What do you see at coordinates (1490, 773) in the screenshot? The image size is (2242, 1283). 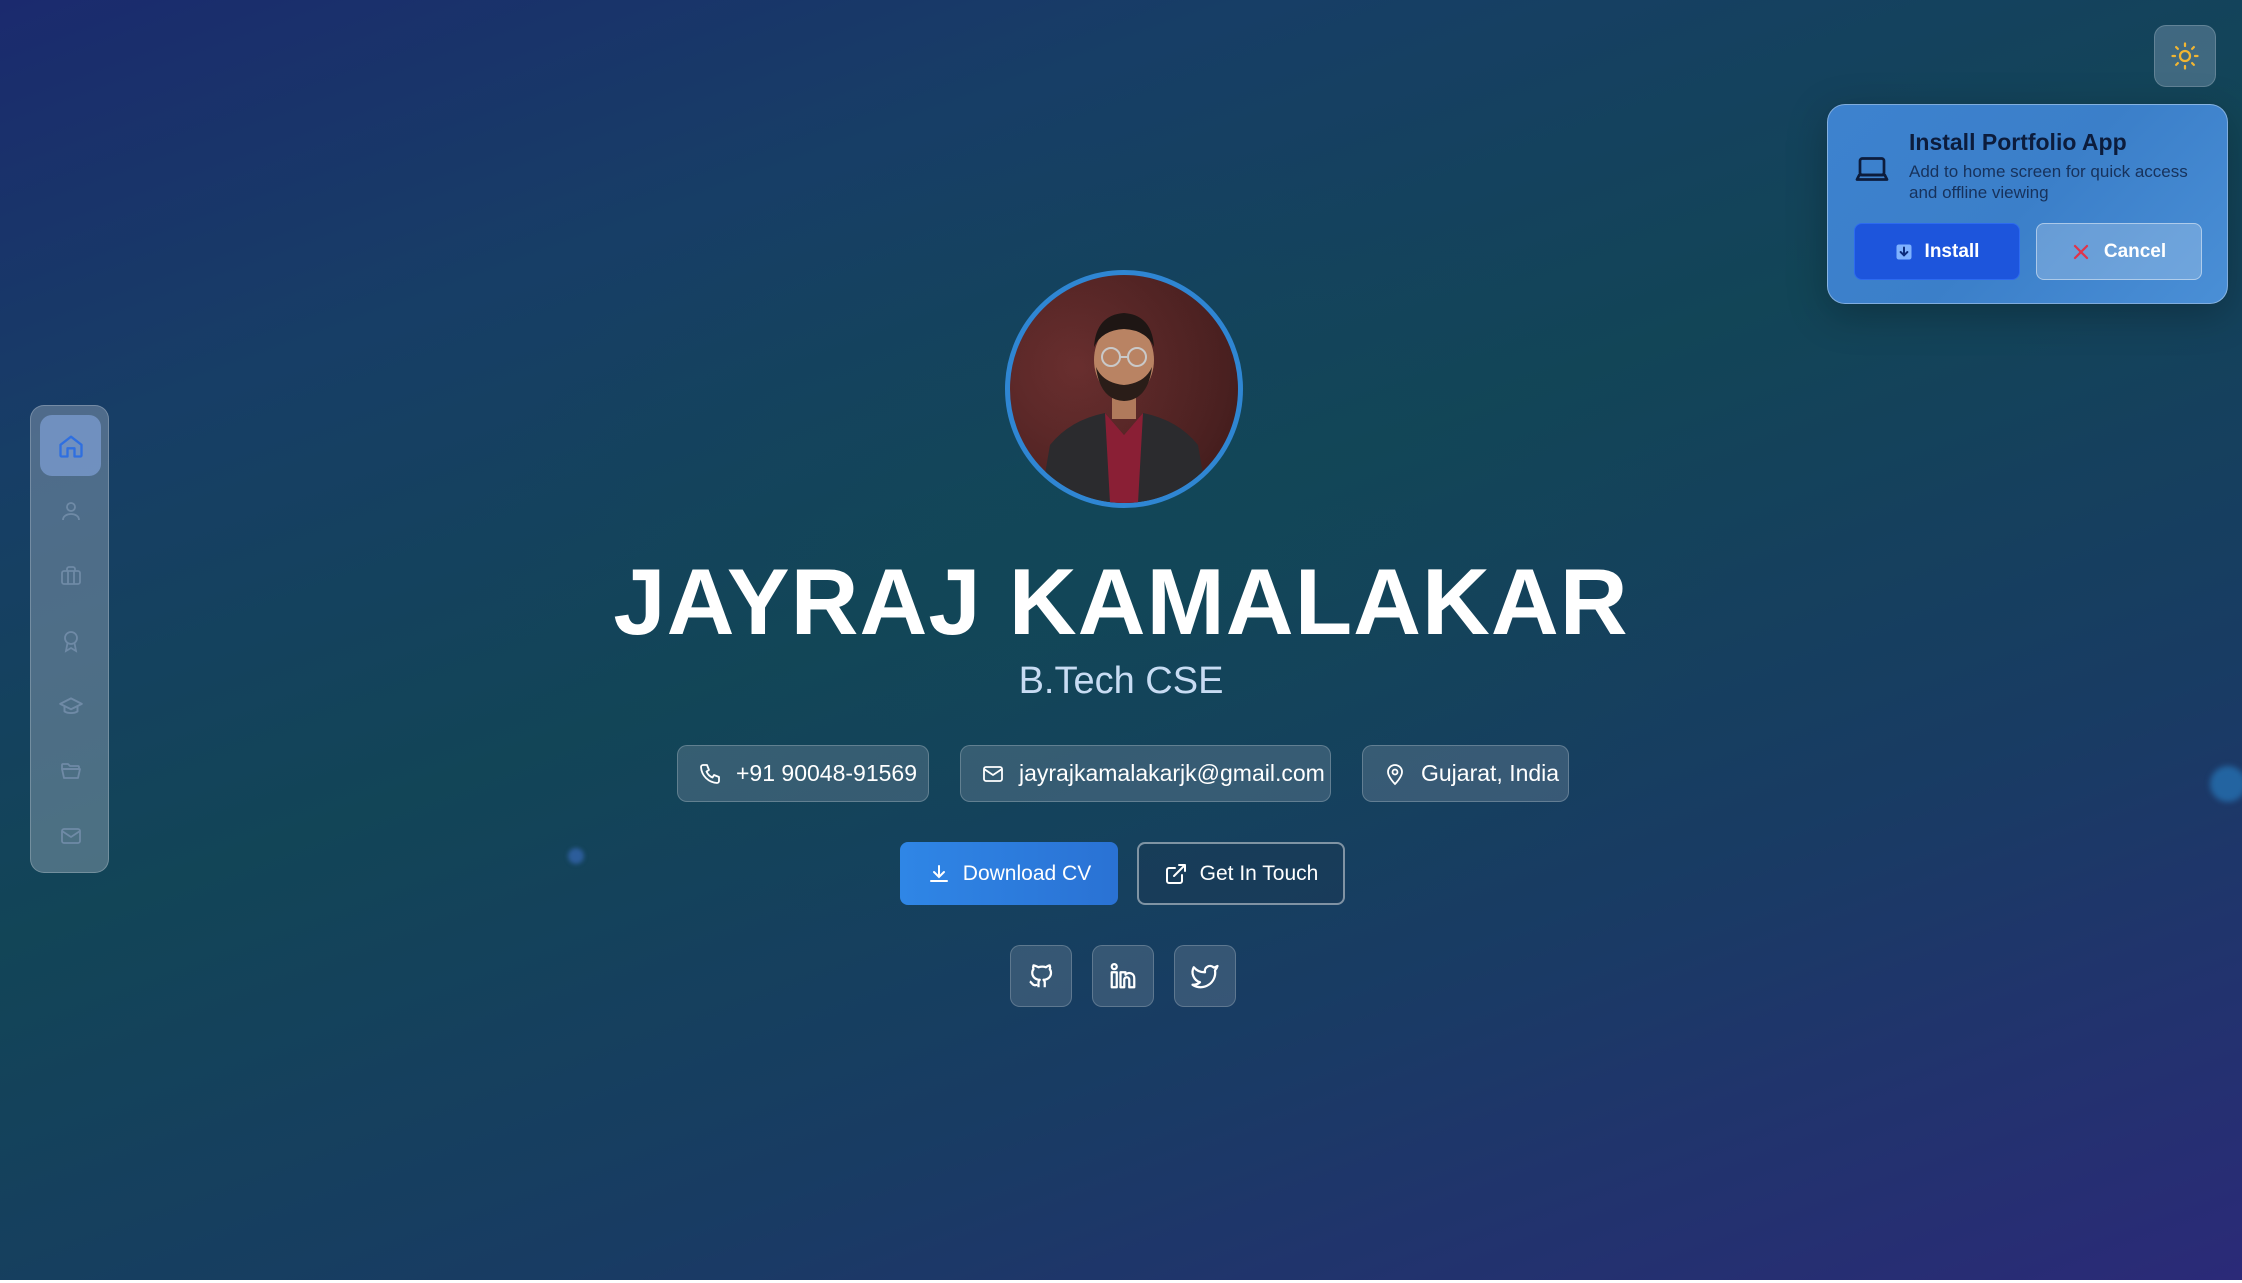 I see `location-text: Gujarat, India` at bounding box center [1490, 773].